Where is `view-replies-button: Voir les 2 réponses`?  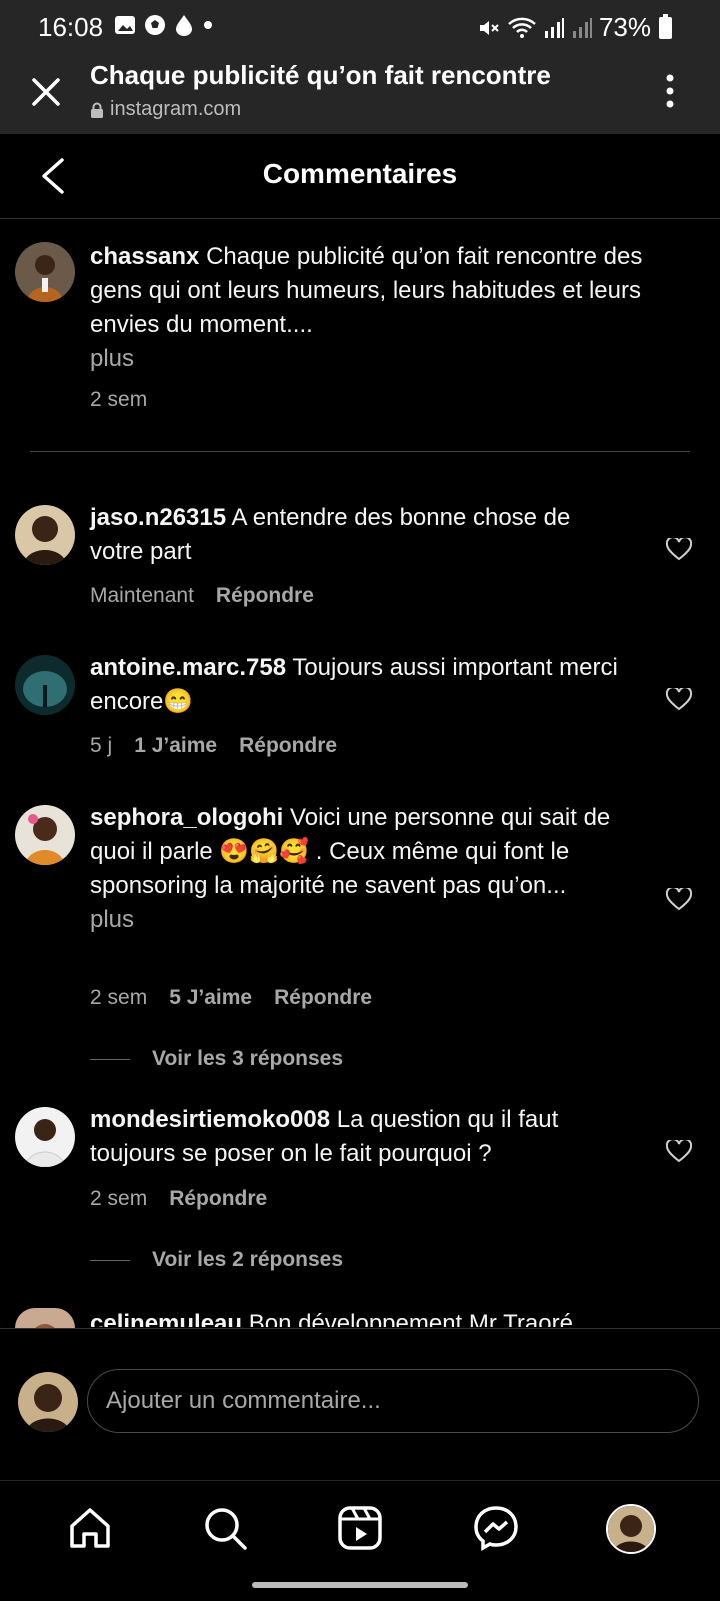
view-replies-button: Voir les 2 réponses is located at coordinates (216, 1260).